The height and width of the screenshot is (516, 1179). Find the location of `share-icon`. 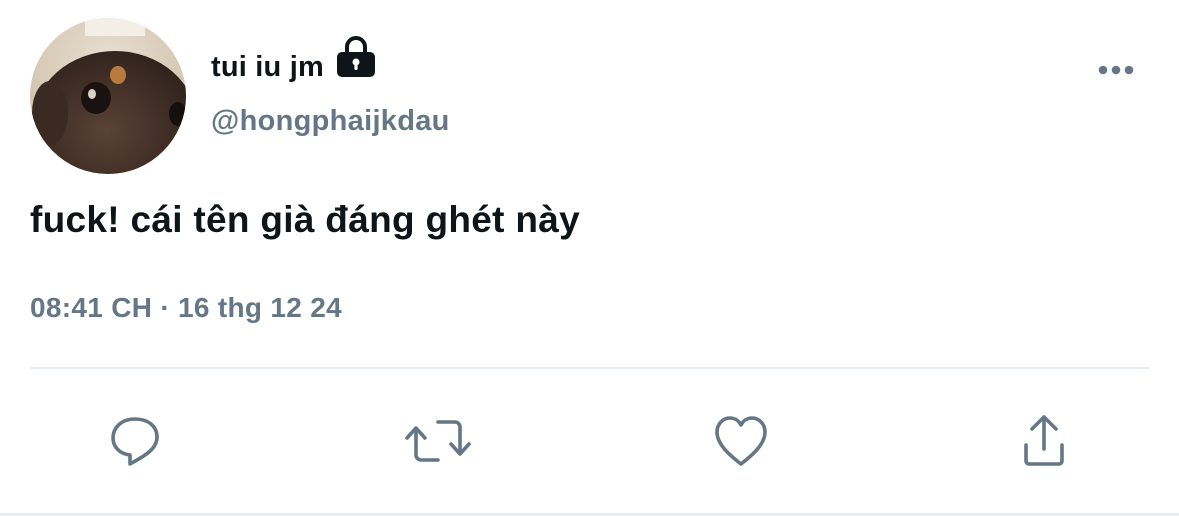

share-icon is located at coordinates (1044, 440).